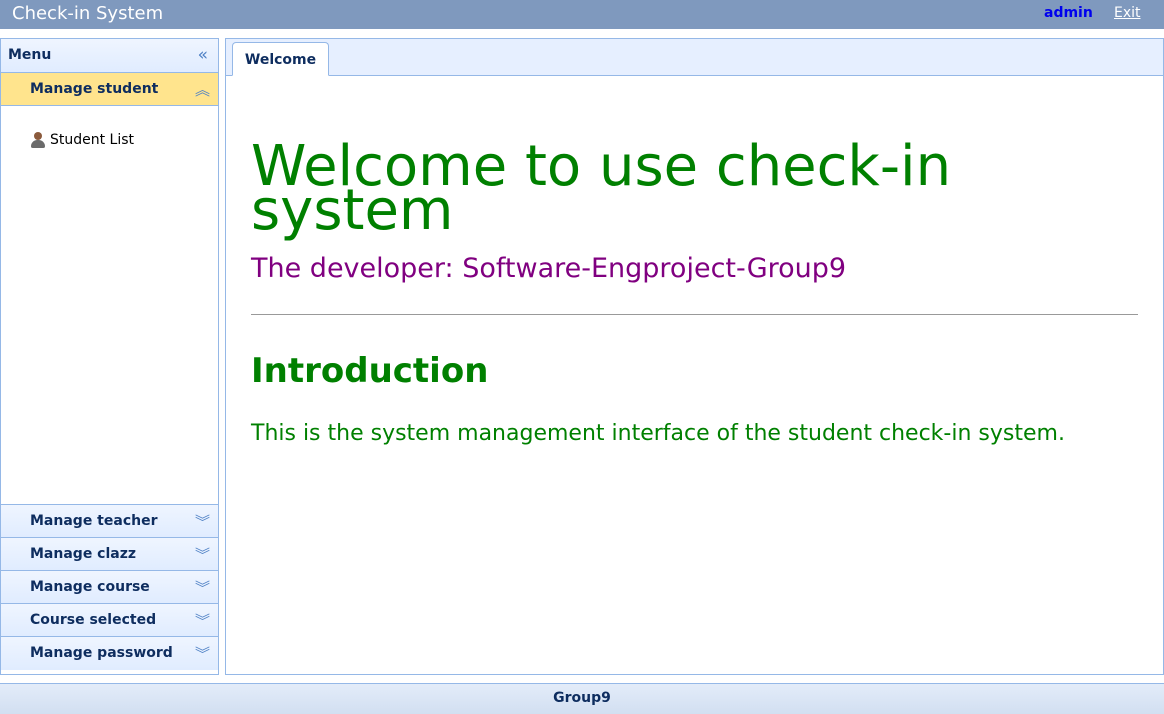  Describe the element at coordinates (101, 653) in the screenshot. I see `accordion-label: Manage password` at that location.